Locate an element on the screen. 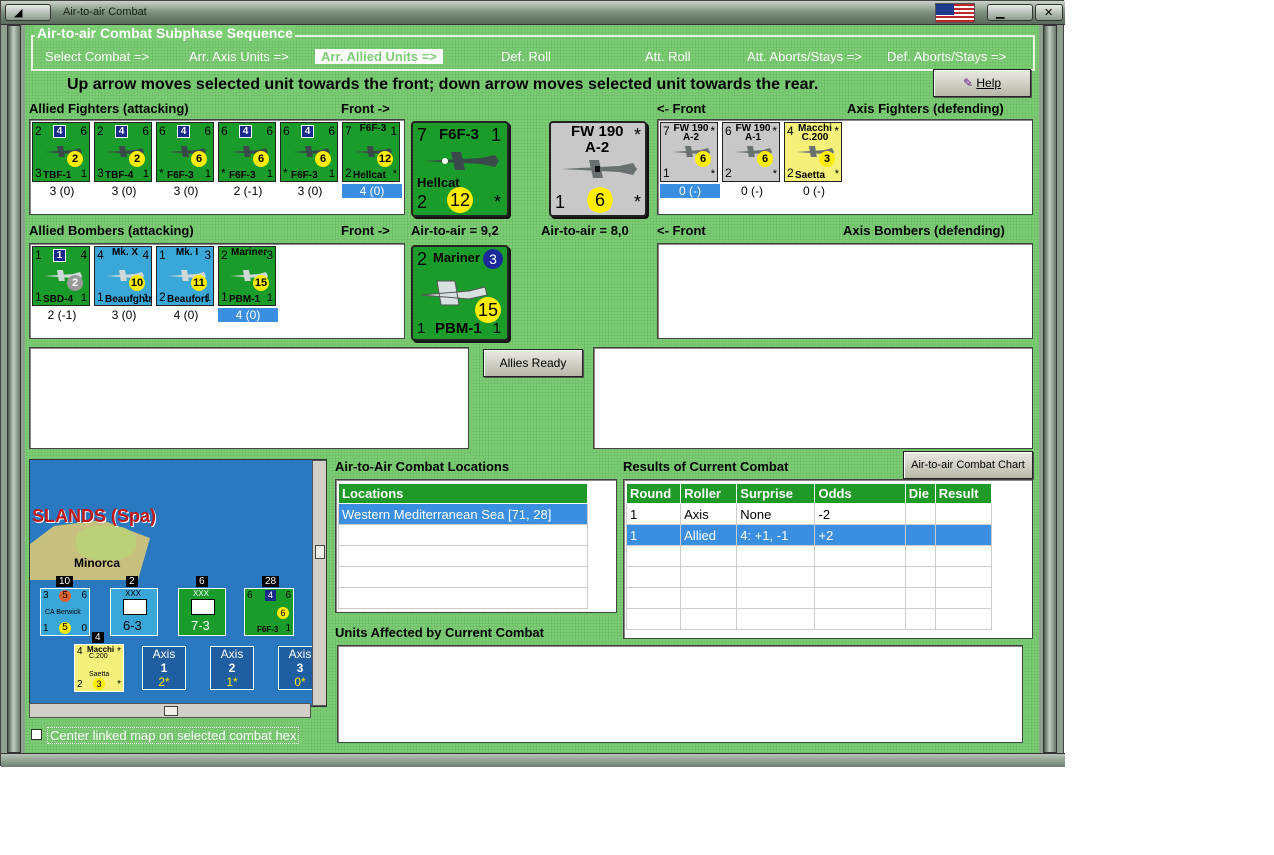 This screenshot has width=1274, height=855. col-roller: Roller is located at coordinates (709, 493).